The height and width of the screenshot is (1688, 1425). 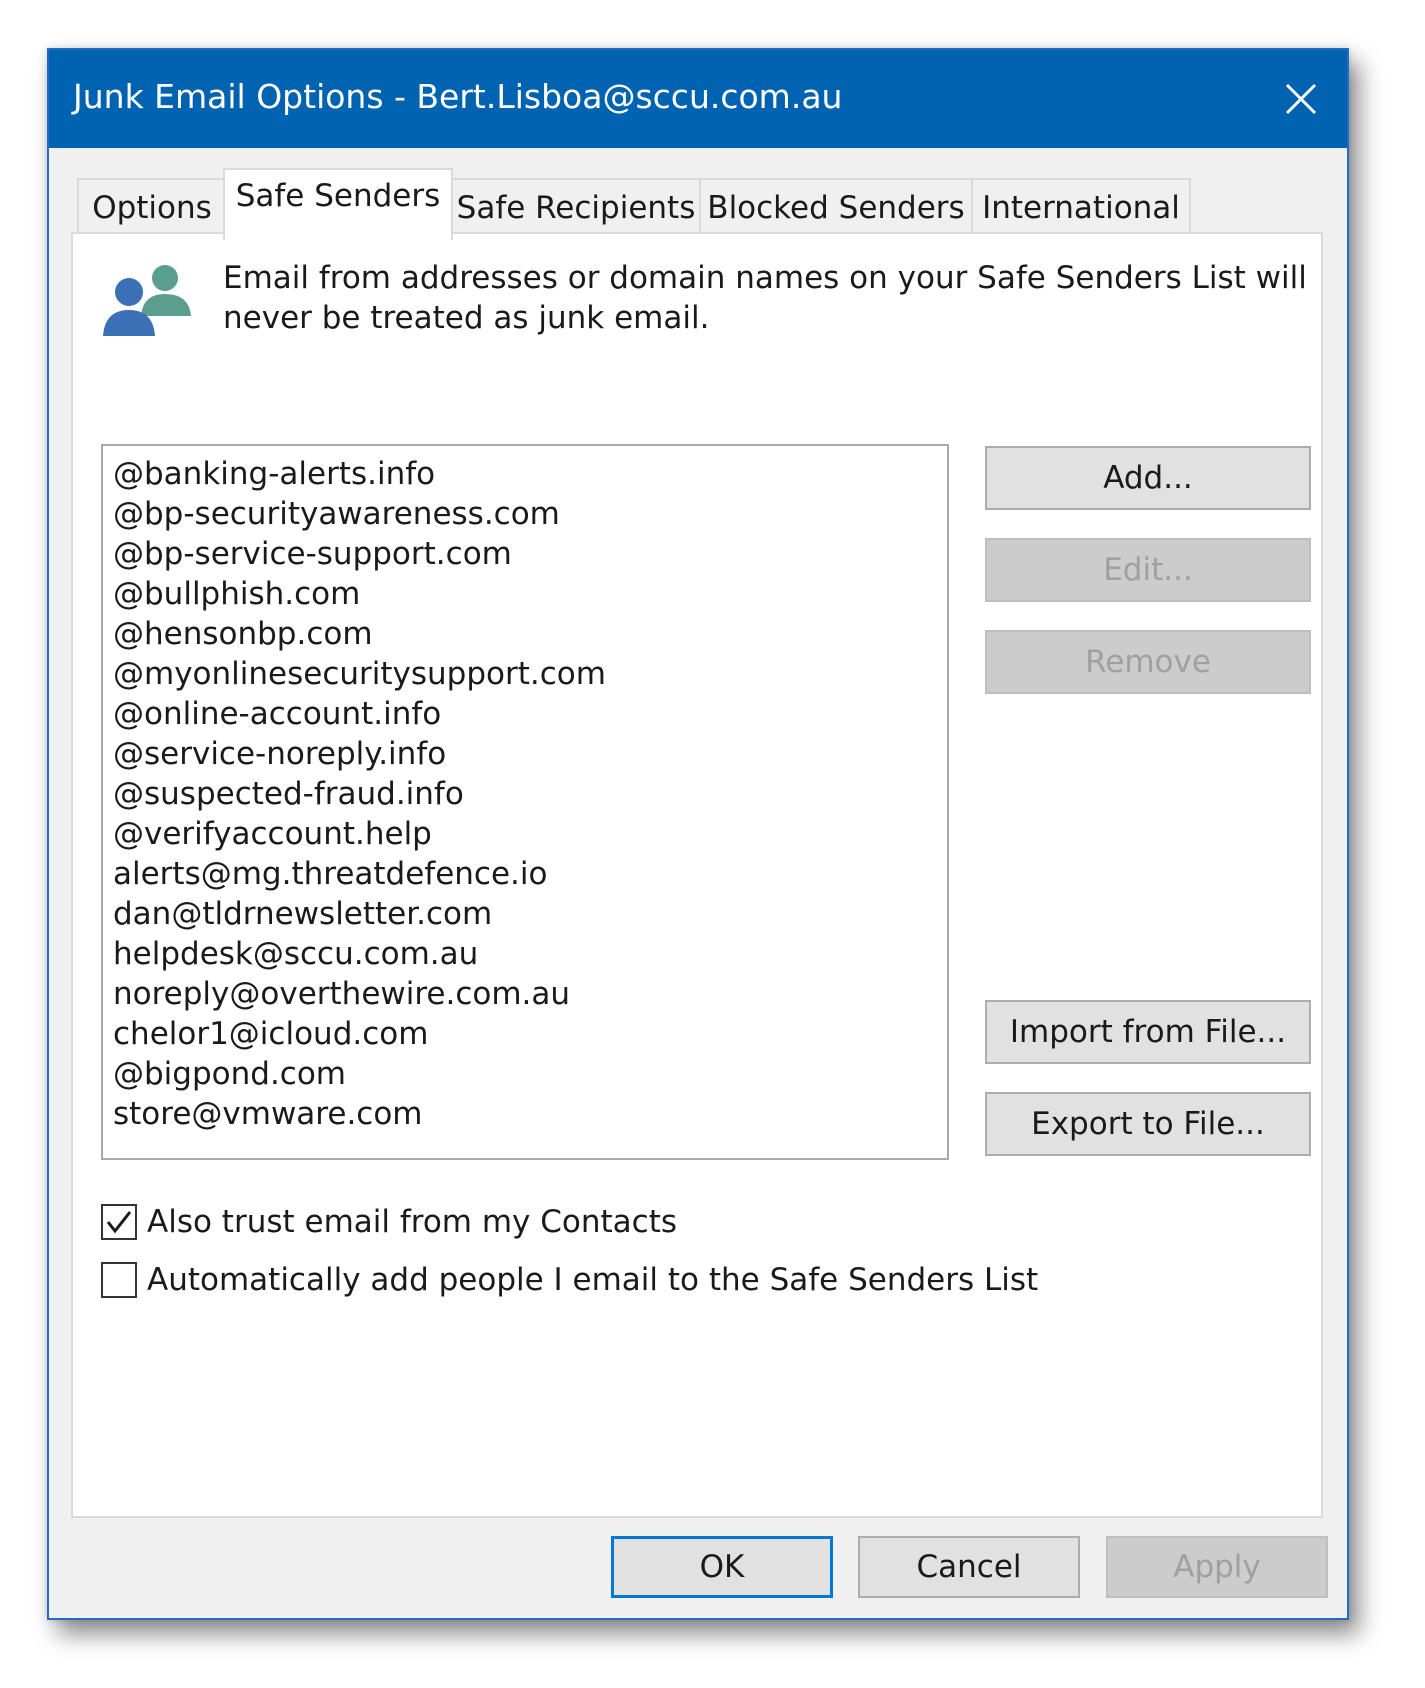 I want to click on tab-blocked-senders: Blocked Senders, so click(x=836, y=207).